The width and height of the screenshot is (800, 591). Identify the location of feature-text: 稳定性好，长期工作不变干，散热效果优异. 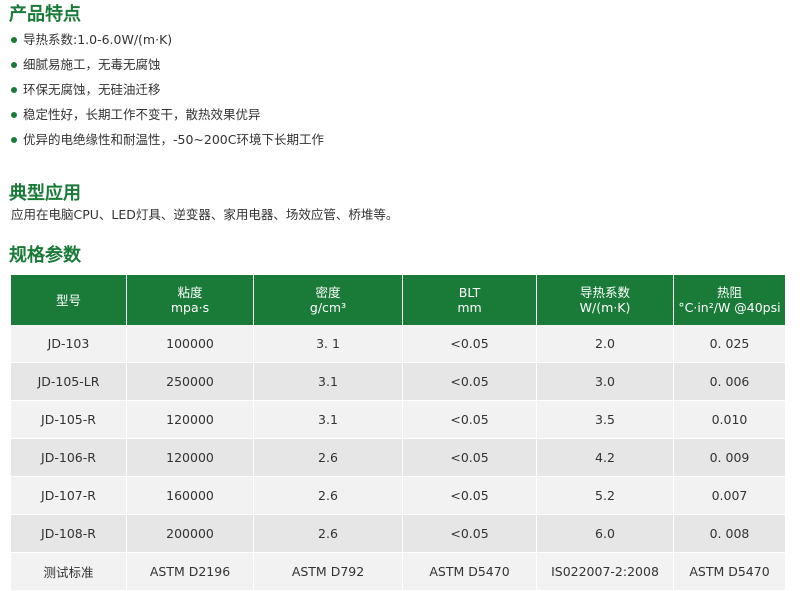
(142, 114).